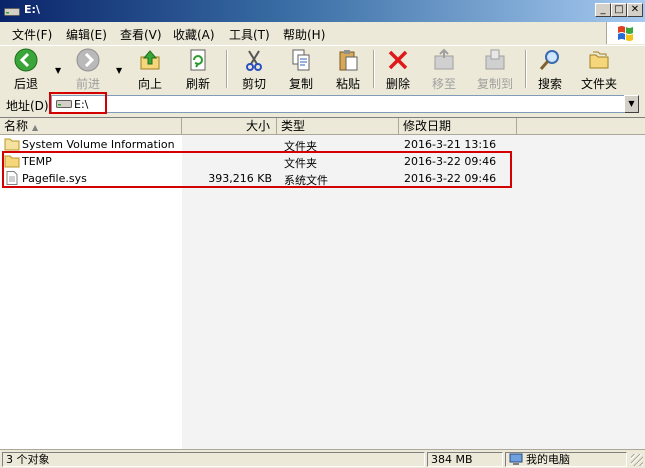  I want to click on menu-view: 查看(V), so click(141, 34).